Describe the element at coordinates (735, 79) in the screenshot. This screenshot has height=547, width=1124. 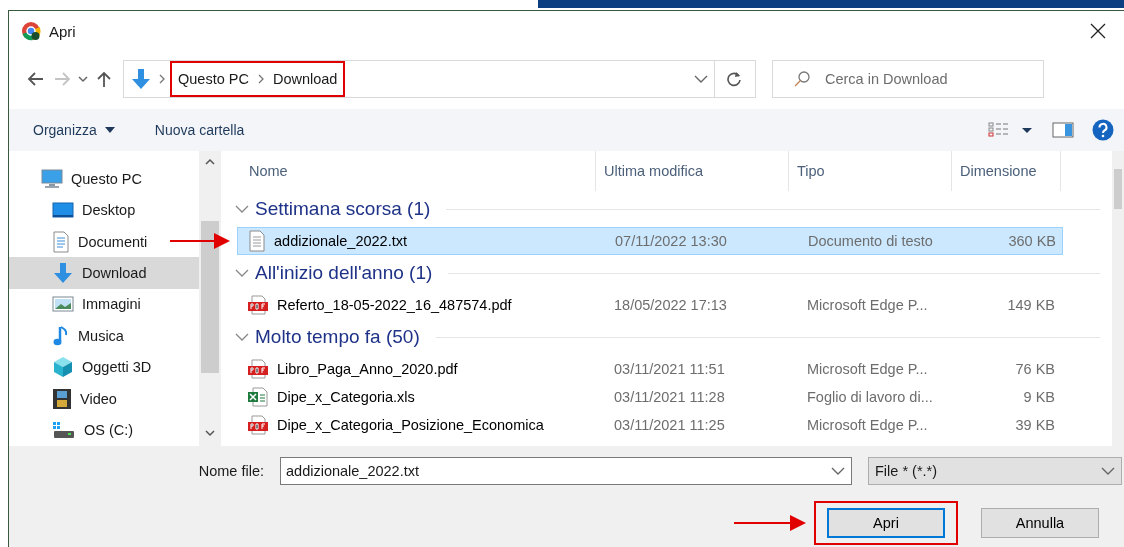
I see `refresh-icon` at that location.